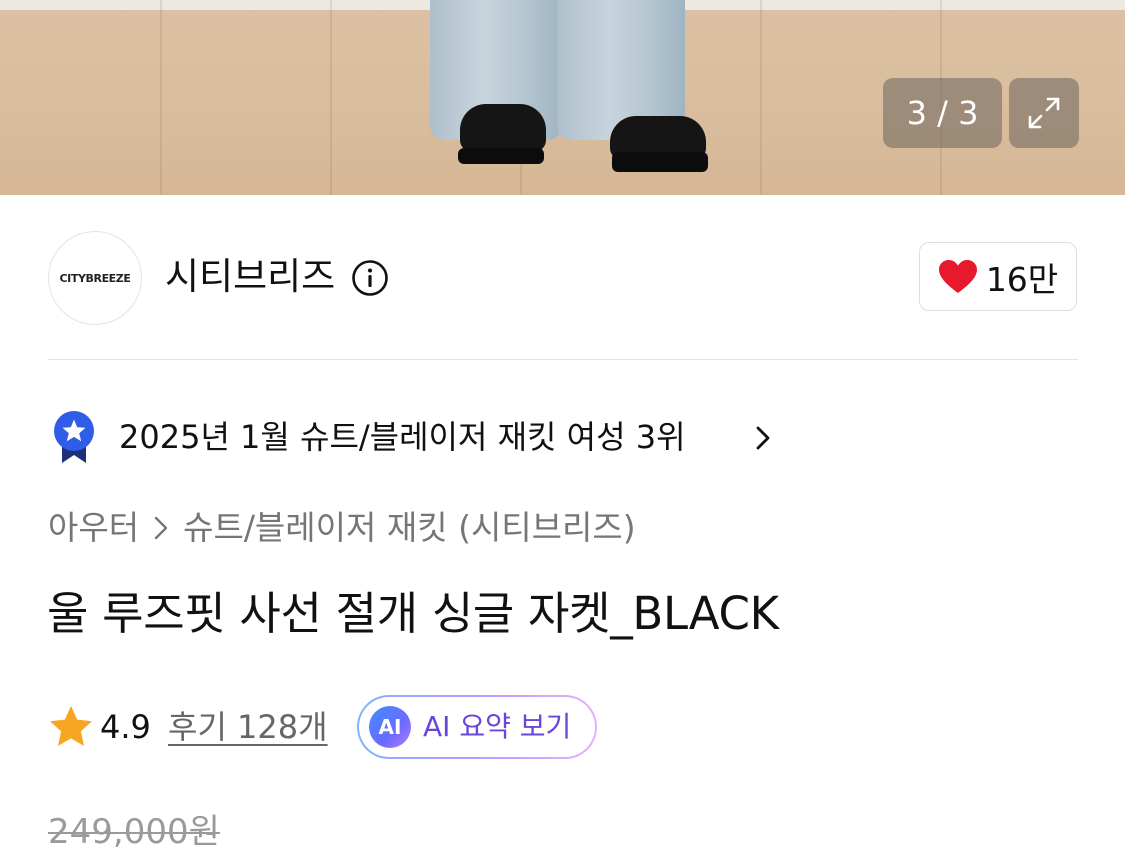 The height and width of the screenshot is (857, 1125). I want to click on section-divider, so click(563, 359).